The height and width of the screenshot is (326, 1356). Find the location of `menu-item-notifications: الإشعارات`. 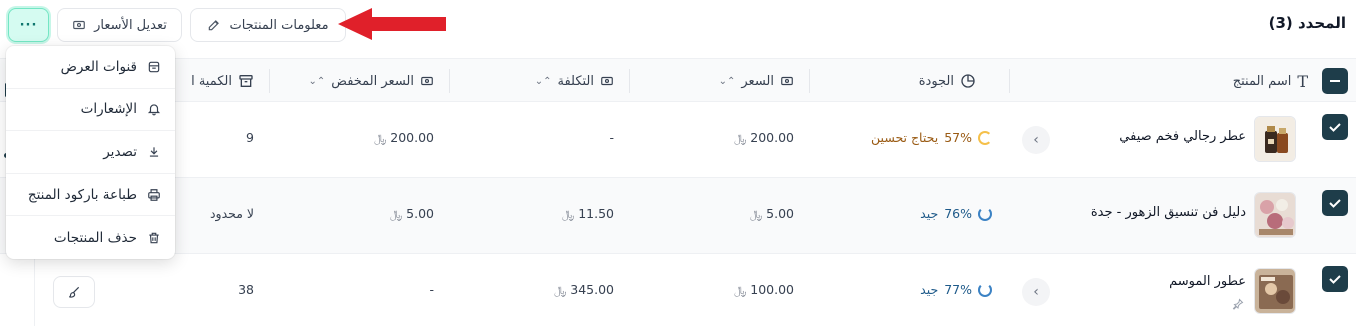

menu-item-notifications: الإشعارات is located at coordinates (90, 110).